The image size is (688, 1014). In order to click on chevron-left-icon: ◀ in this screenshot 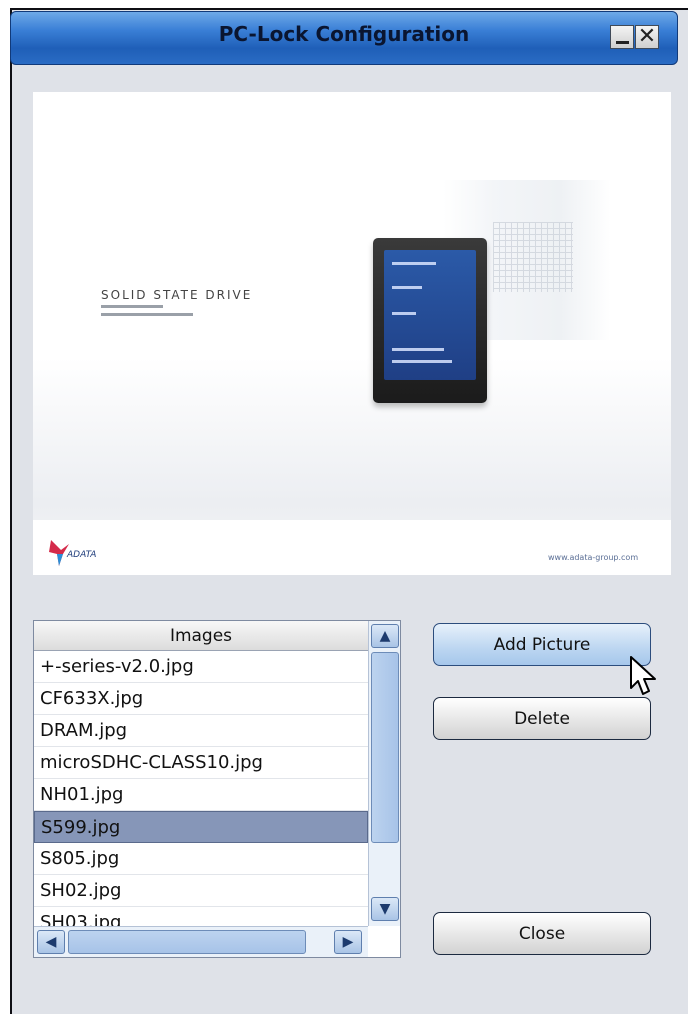, I will do `click(51, 942)`.